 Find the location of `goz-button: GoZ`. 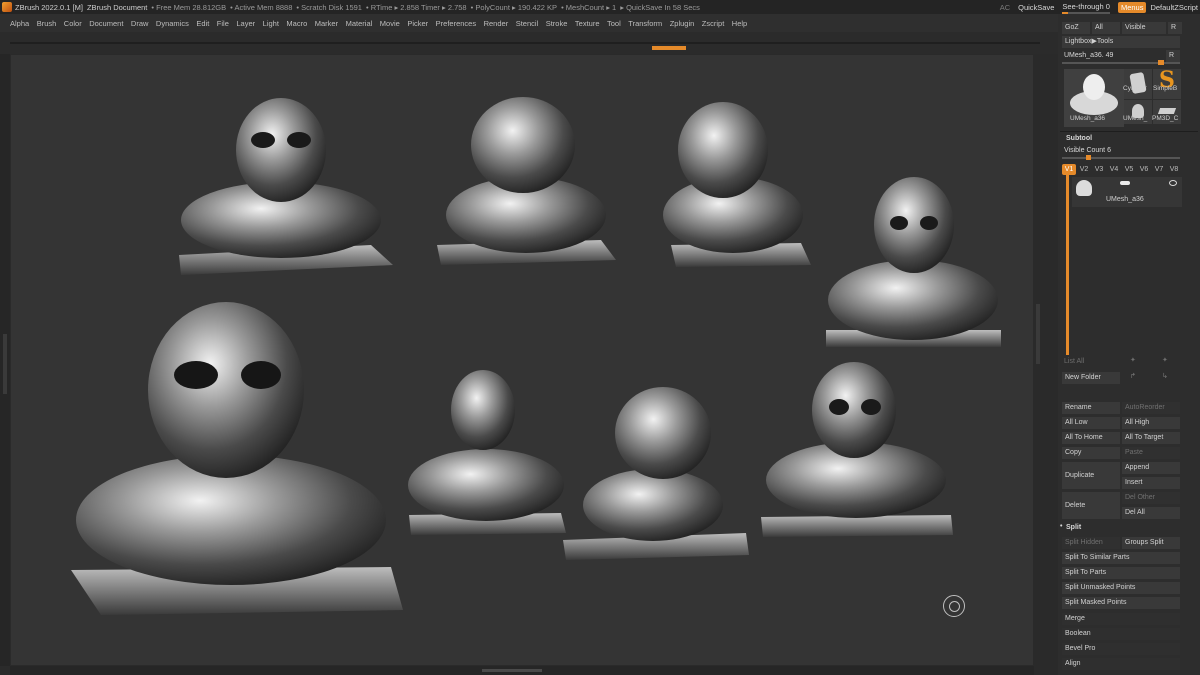

goz-button: GoZ is located at coordinates (1076, 28).